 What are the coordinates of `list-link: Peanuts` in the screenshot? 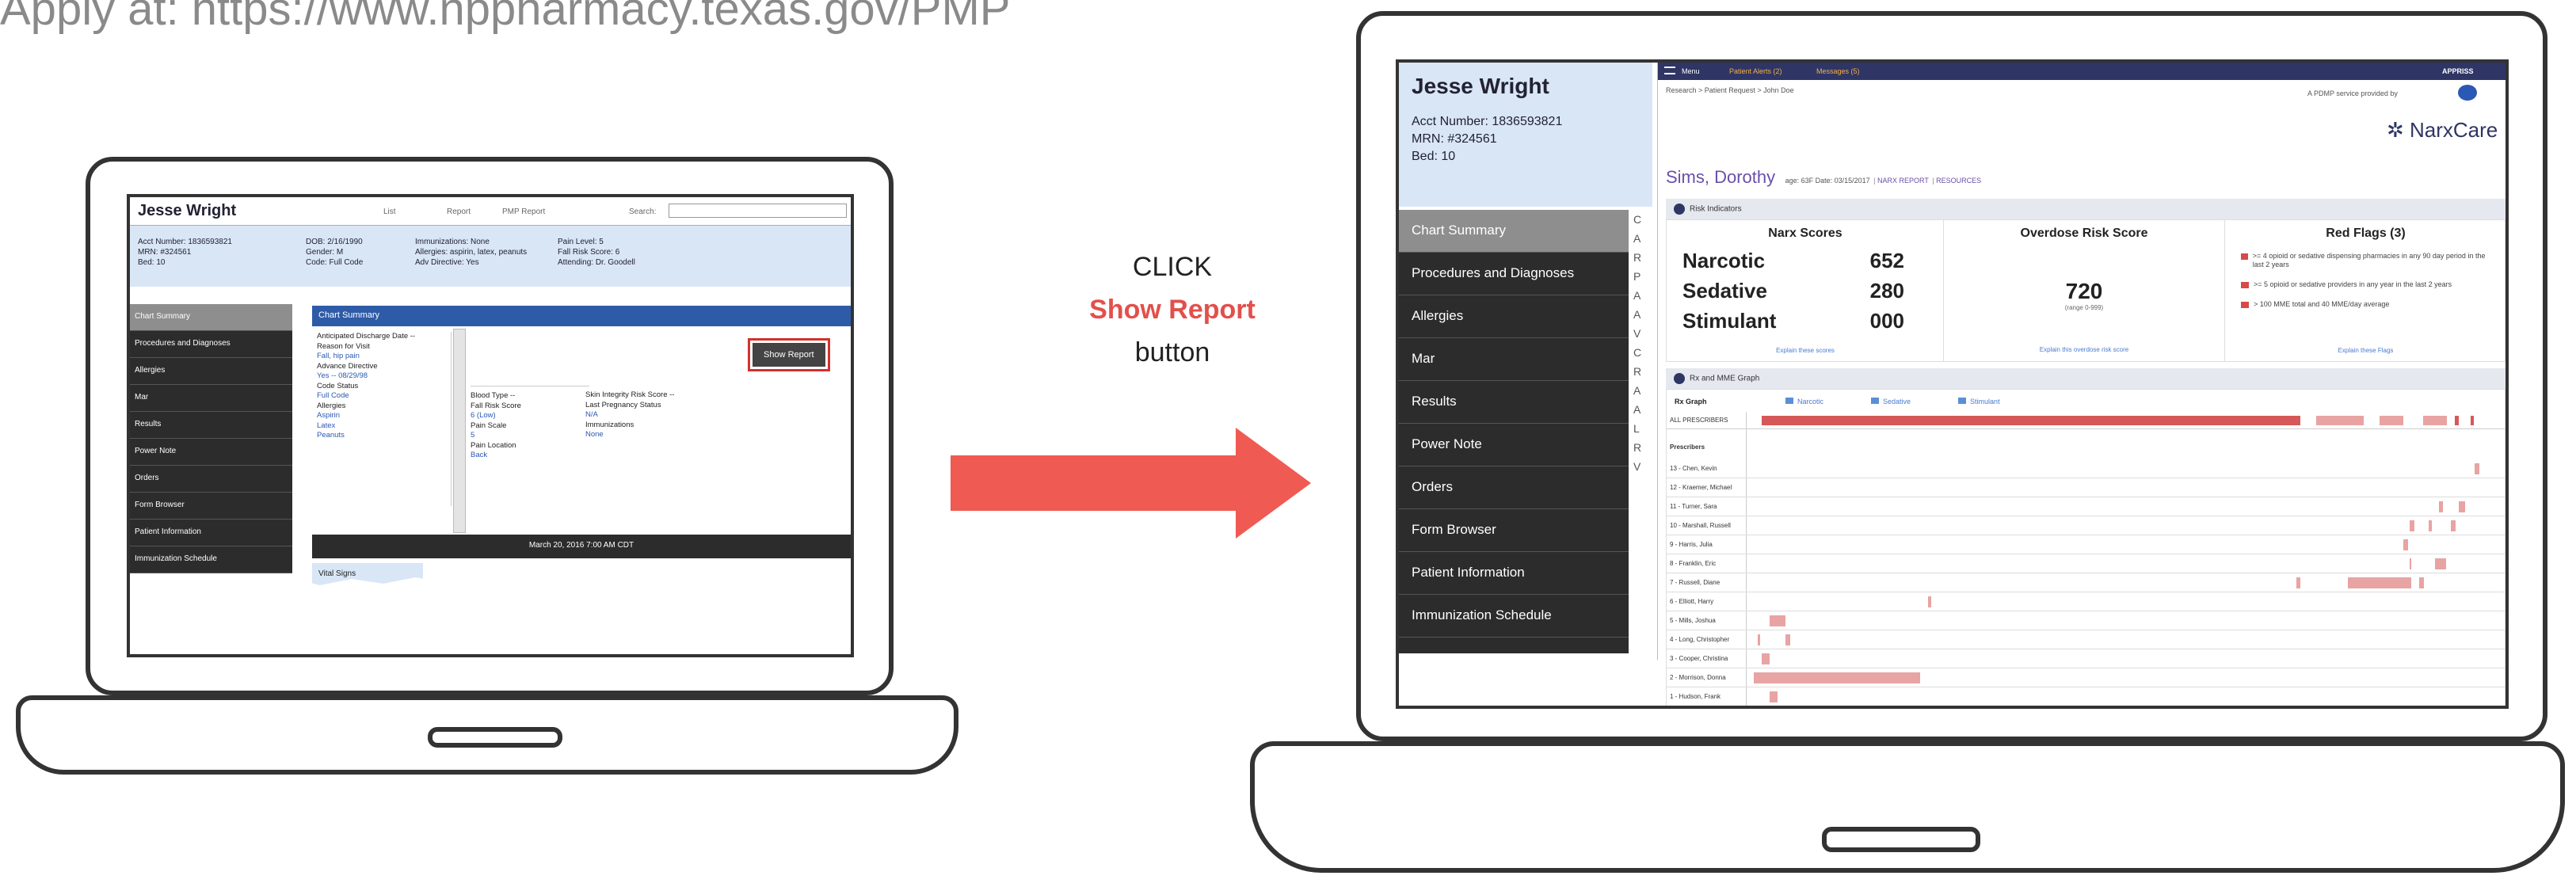 It's located at (384, 436).